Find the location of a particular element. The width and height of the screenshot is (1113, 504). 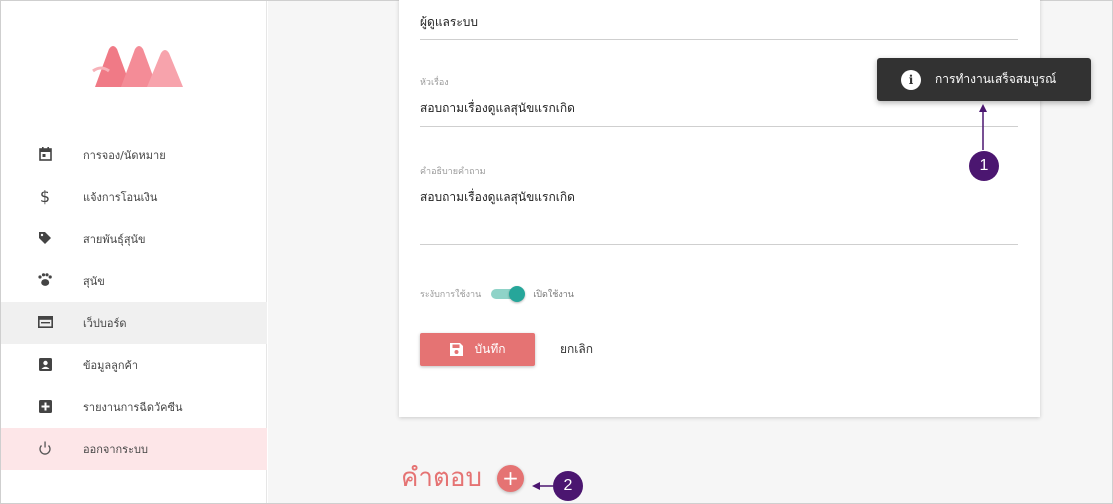

sidebar-item-label: แจ้งการโอนเงิน is located at coordinates (120, 197).